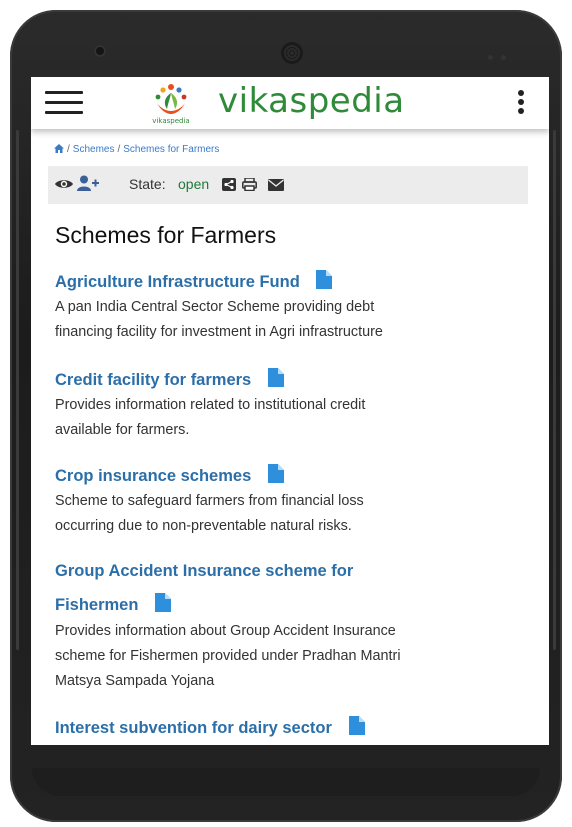 The width and height of the screenshot is (572, 827). Describe the element at coordinates (311, 101) in the screenshot. I see `brand-name: vikaspedia` at that location.